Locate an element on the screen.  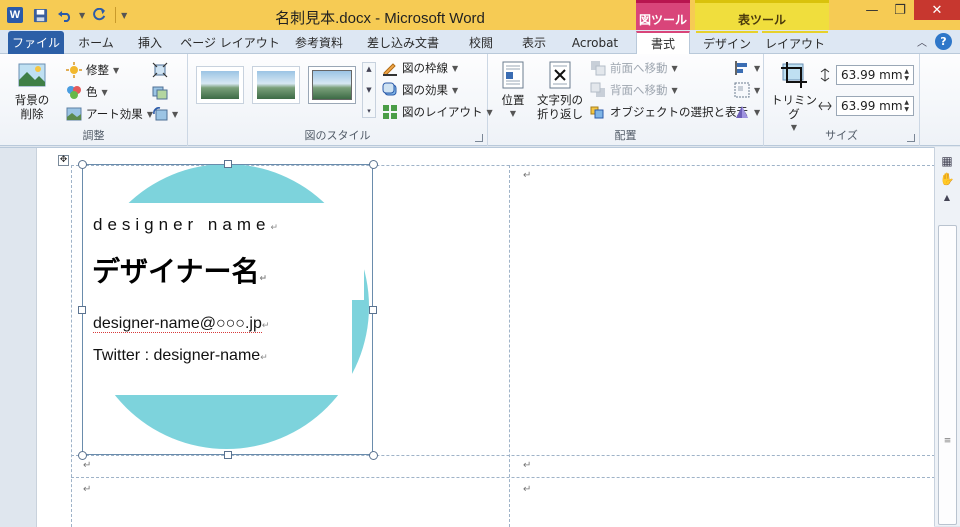
align-button: ▼ is located at coordinates (747, 68).